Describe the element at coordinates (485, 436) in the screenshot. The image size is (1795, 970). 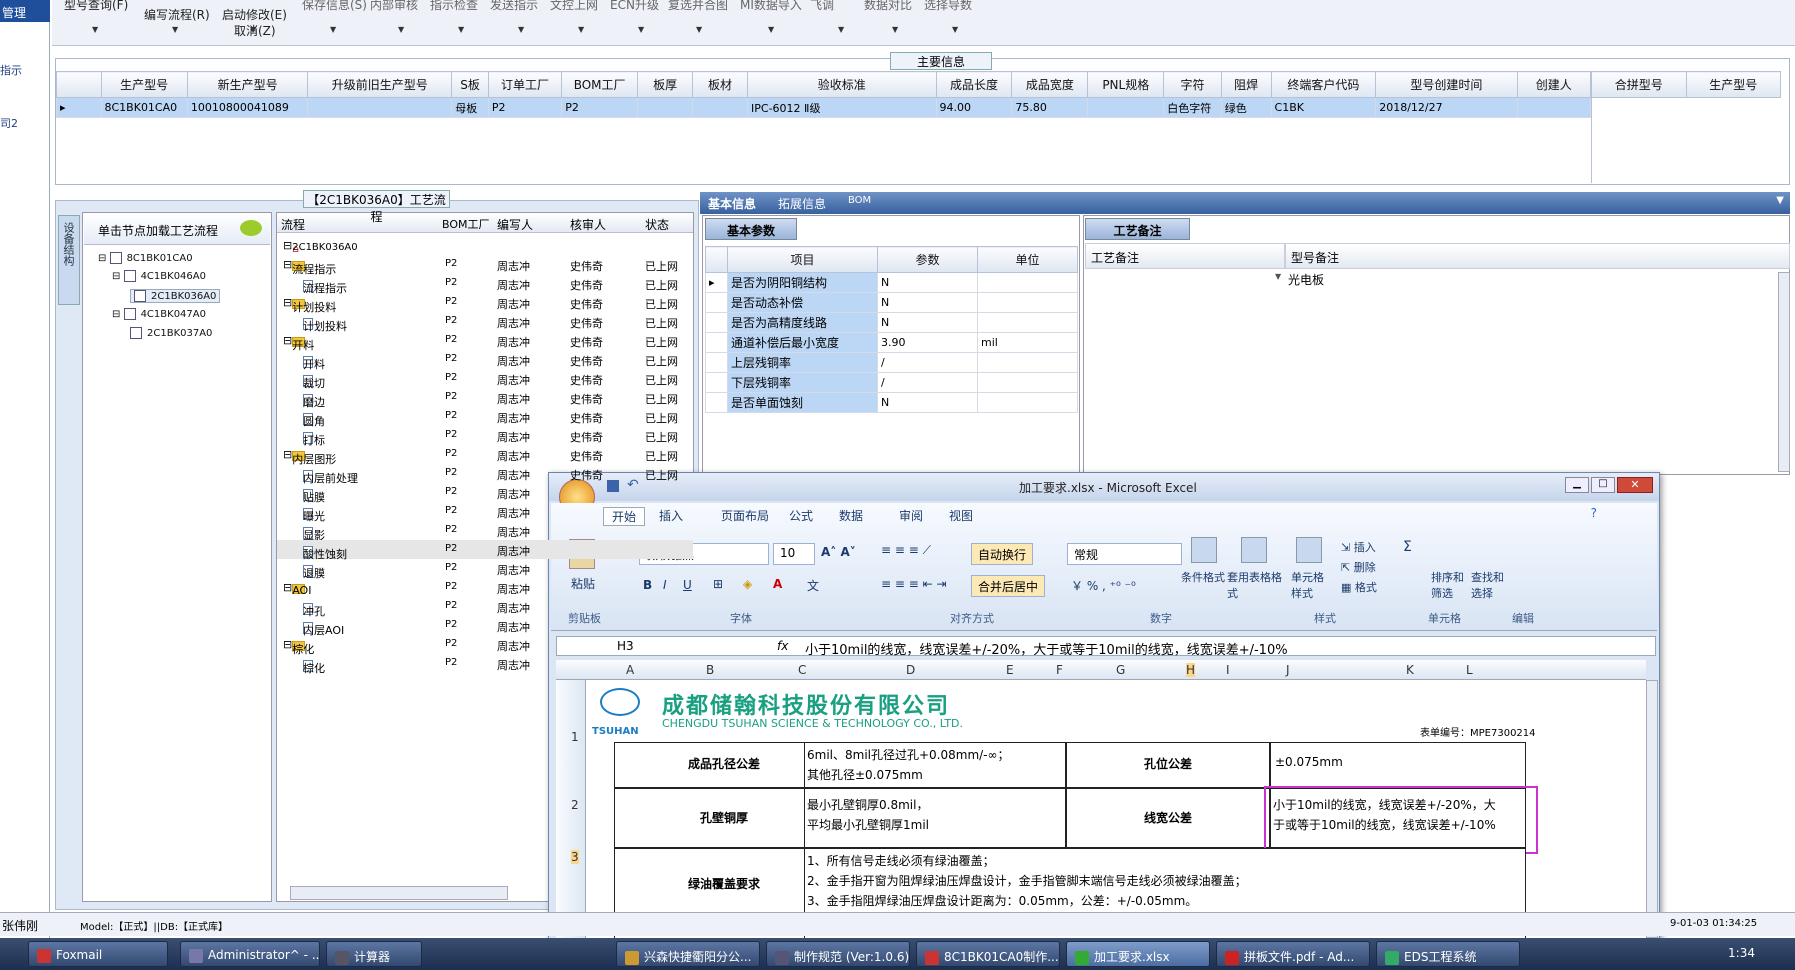
I see `flow-row: 打标 P2 周志冲 史伟奇 已上网` at that location.